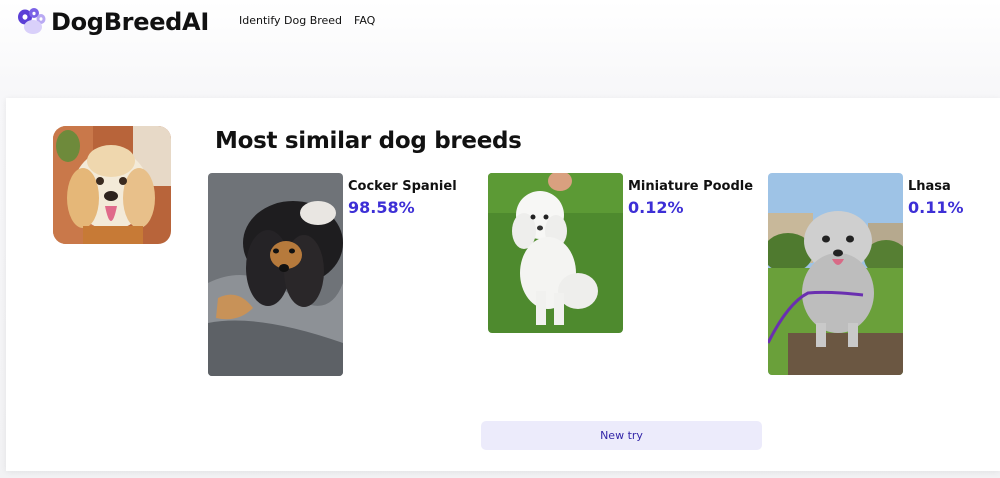  Describe the element at coordinates (656, 207) in the screenshot. I see `breed-percentage: 0.12%` at that location.